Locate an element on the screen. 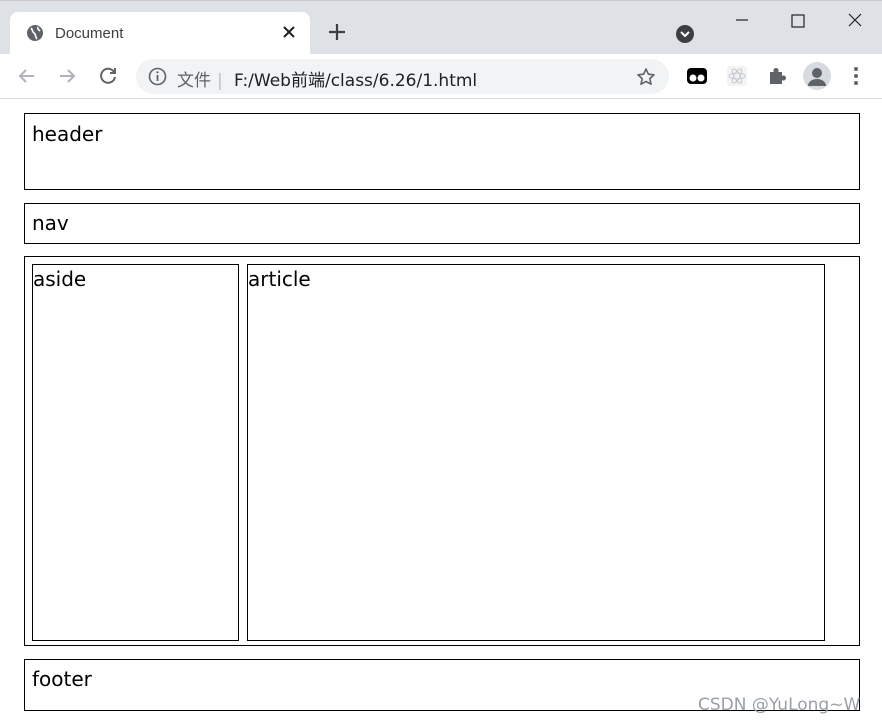 The width and height of the screenshot is (882, 727). tab-strip: Document is located at coordinates (441, 27).